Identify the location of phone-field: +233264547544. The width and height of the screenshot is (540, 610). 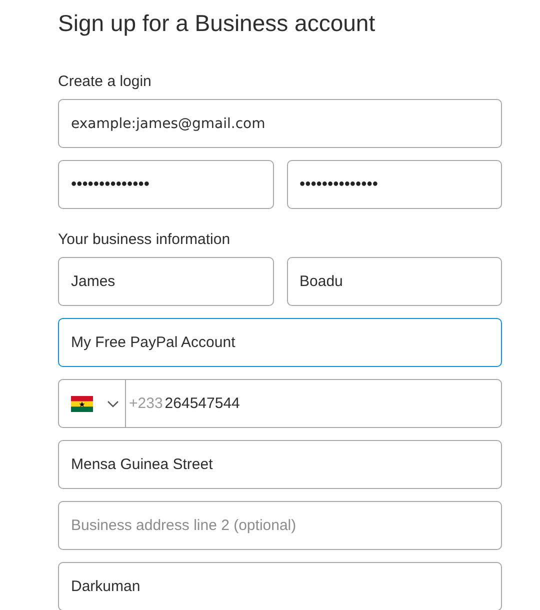
(280, 403).